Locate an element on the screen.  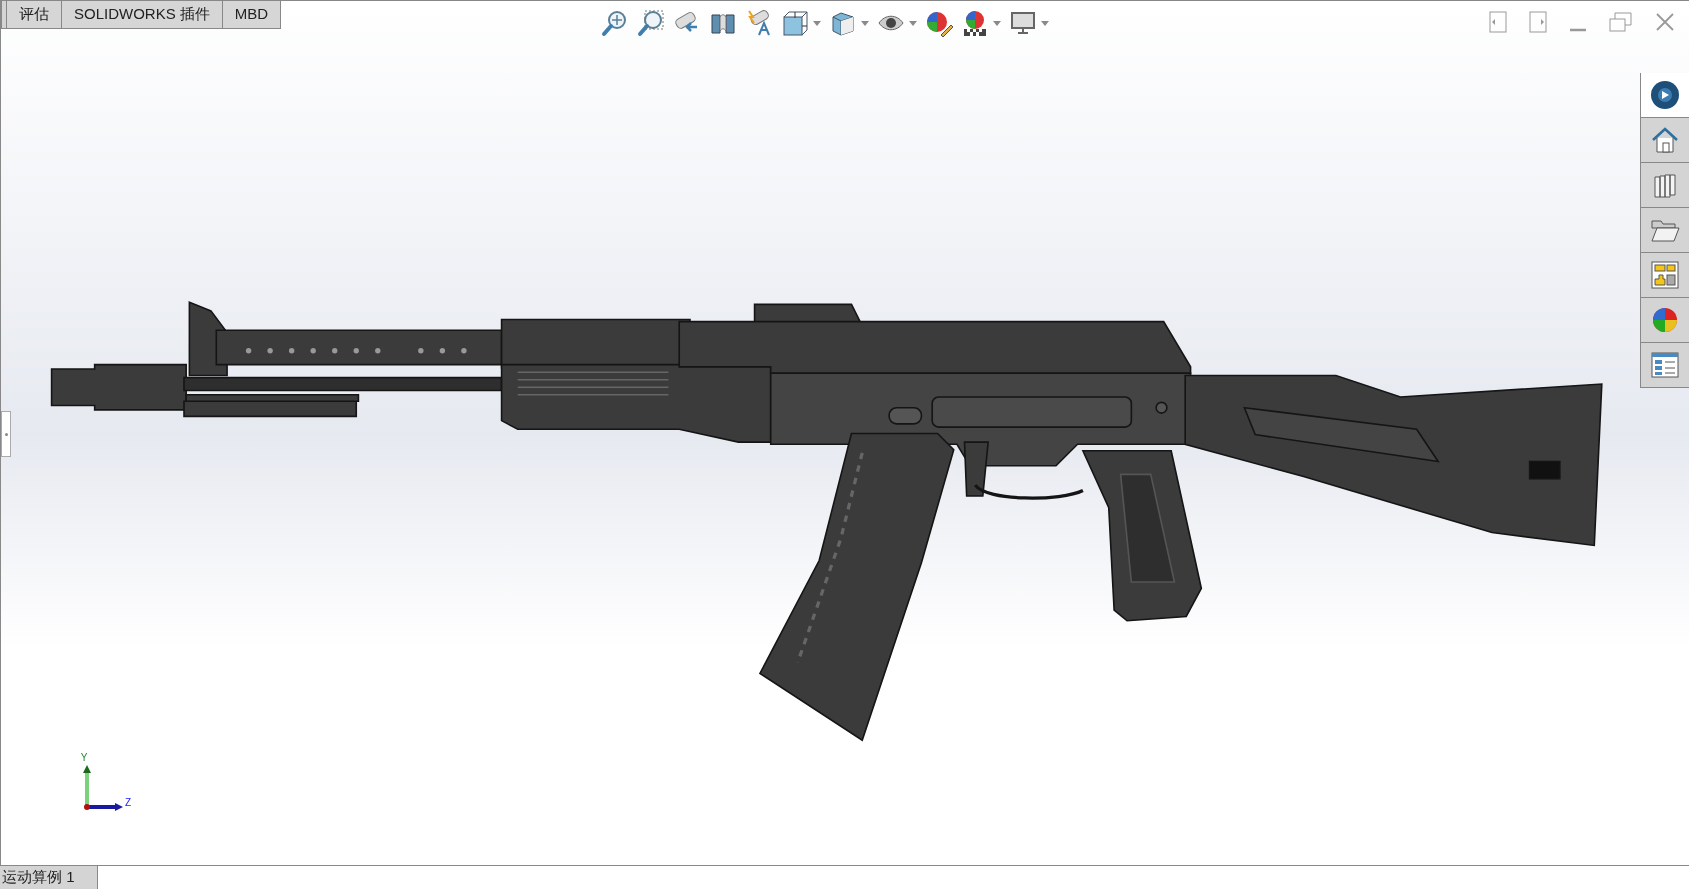
y-axis-label: Y is located at coordinates (84, 758).